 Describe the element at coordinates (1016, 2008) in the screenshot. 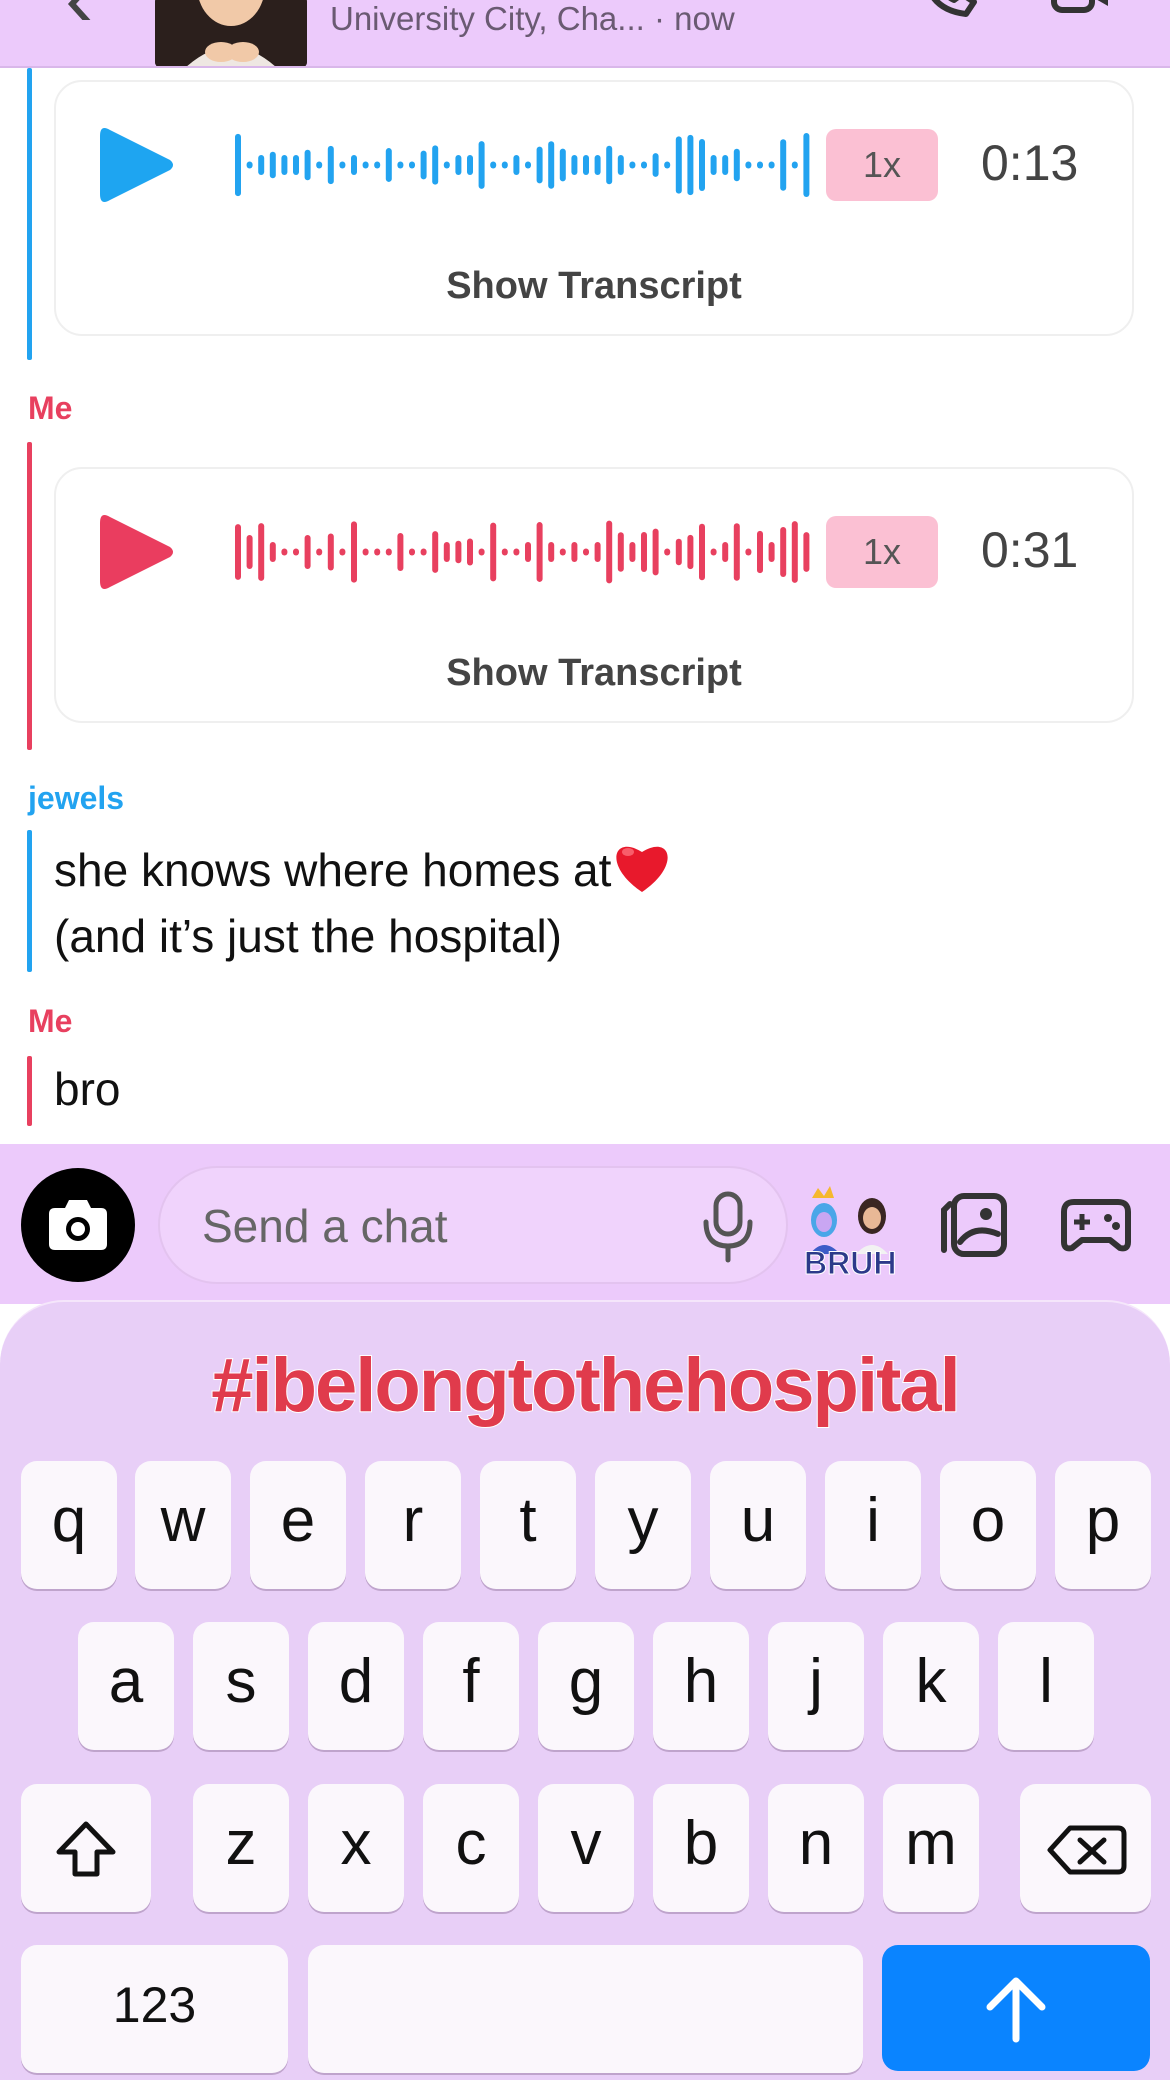

I see `send-button` at that location.